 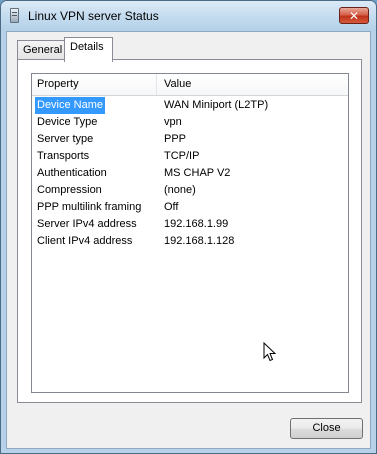 I want to click on list-item: Compression (none), so click(x=190, y=190).